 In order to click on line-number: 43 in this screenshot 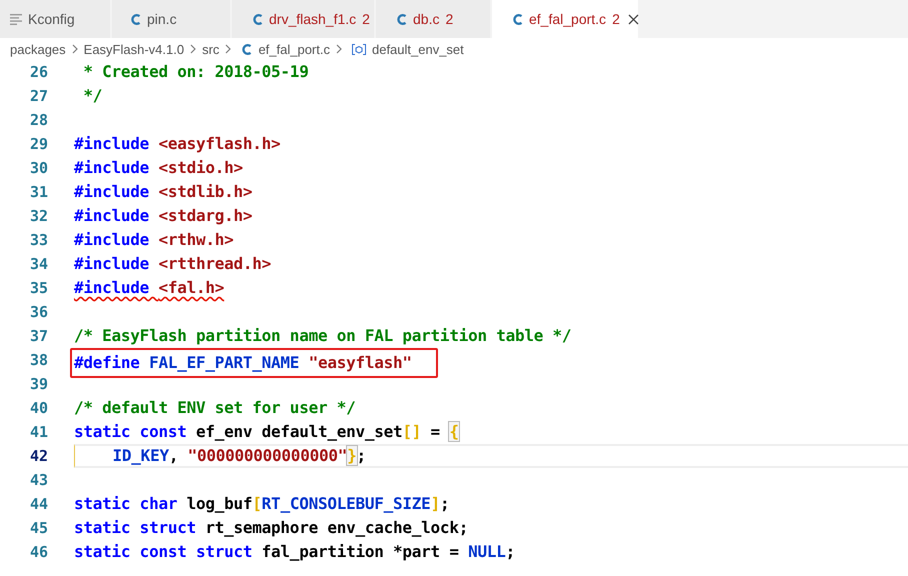, I will do `click(38, 480)`.